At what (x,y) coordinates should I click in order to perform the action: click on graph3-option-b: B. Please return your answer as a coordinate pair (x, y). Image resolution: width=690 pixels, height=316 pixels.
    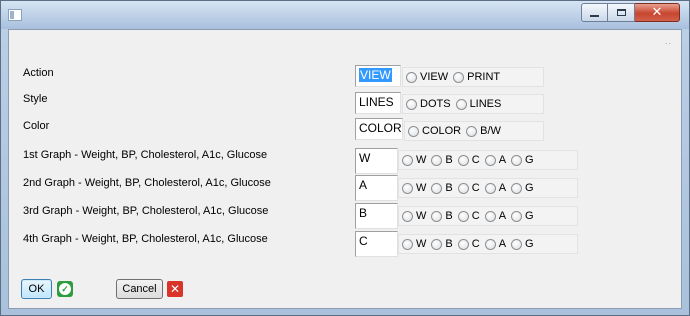
    Looking at the image, I should click on (442, 216).